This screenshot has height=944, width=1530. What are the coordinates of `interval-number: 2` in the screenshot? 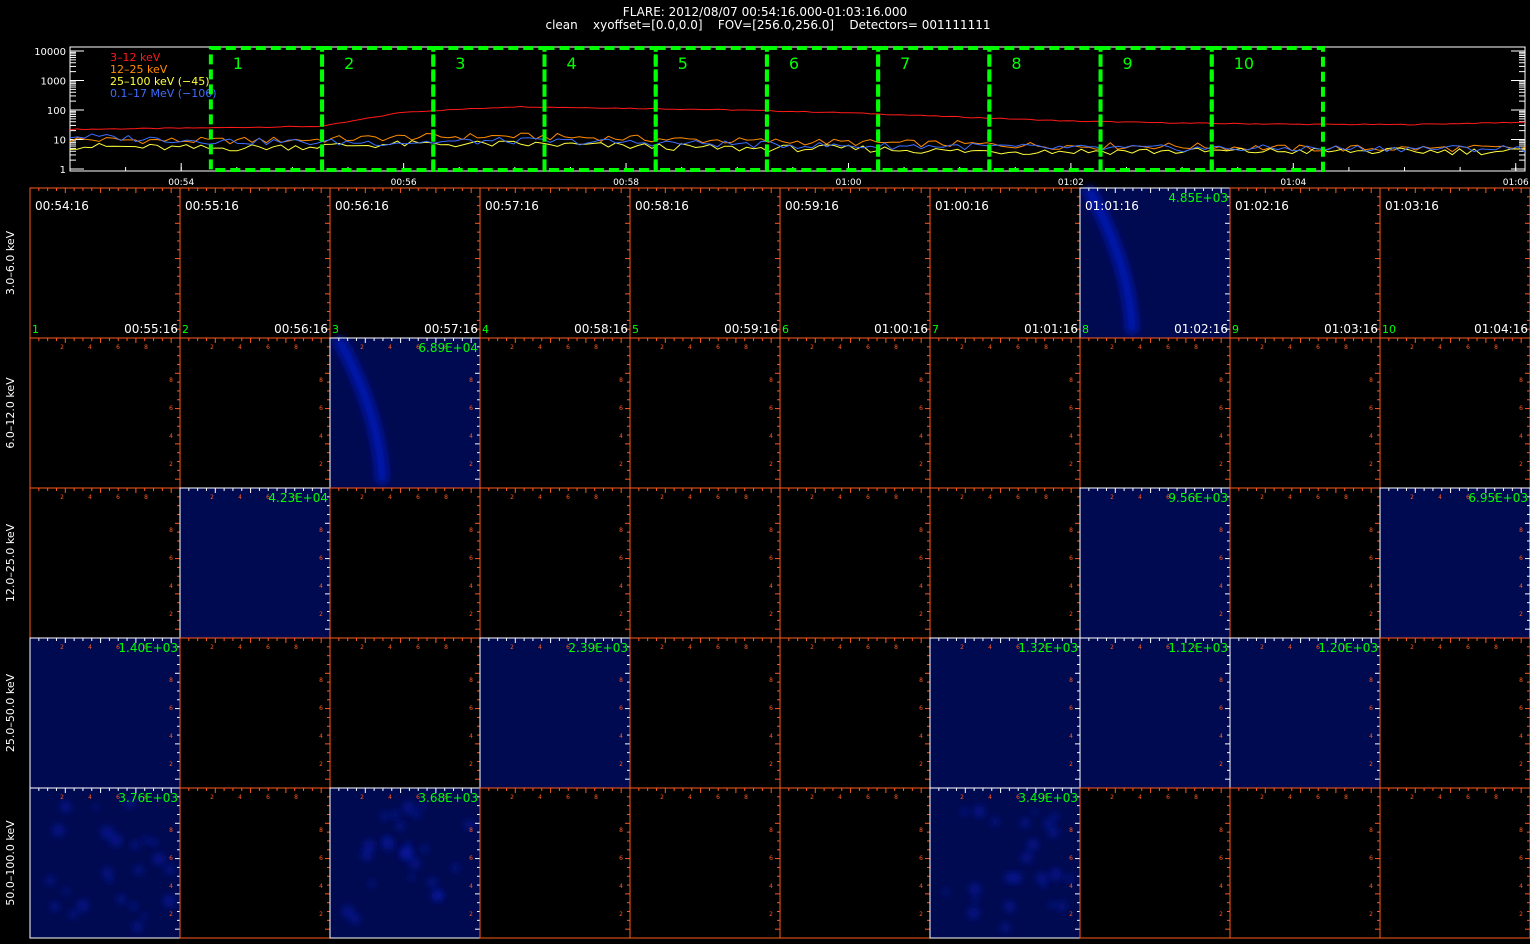 It's located at (185, 329).